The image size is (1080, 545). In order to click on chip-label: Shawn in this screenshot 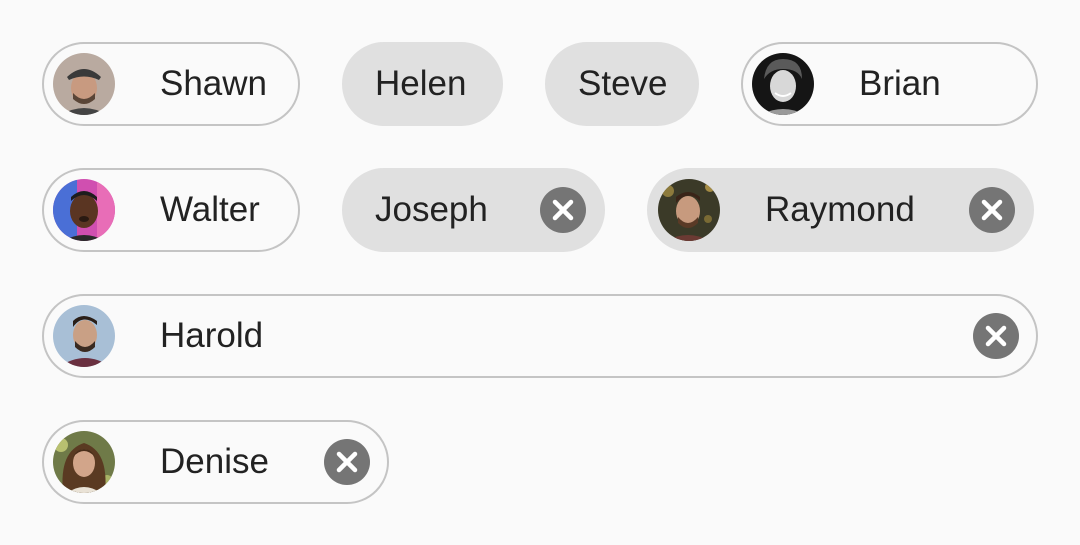, I will do `click(214, 83)`.